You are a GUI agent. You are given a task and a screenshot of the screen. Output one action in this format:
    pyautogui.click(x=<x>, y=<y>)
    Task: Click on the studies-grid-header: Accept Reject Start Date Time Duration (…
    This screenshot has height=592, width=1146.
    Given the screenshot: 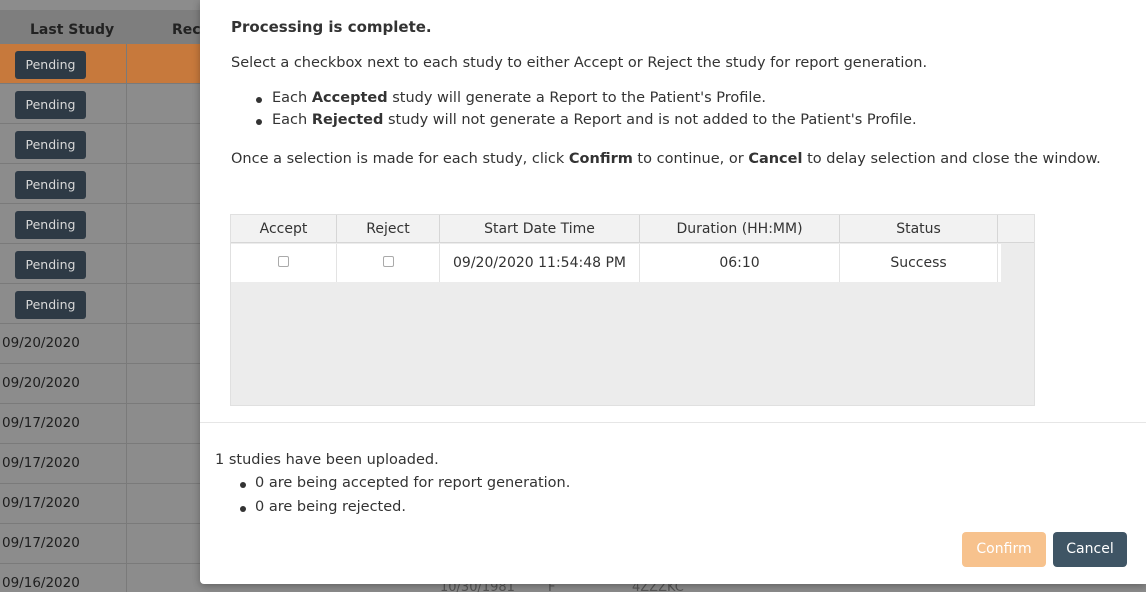 What is the action you would take?
    pyautogui.click(x=632, y=229)
    